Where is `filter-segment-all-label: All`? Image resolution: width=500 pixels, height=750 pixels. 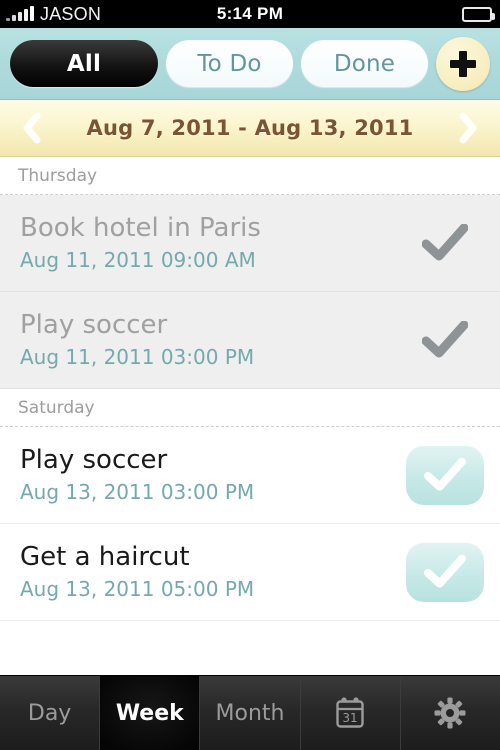
filter-segment-all-label: All is located at coordinates (84, 63).